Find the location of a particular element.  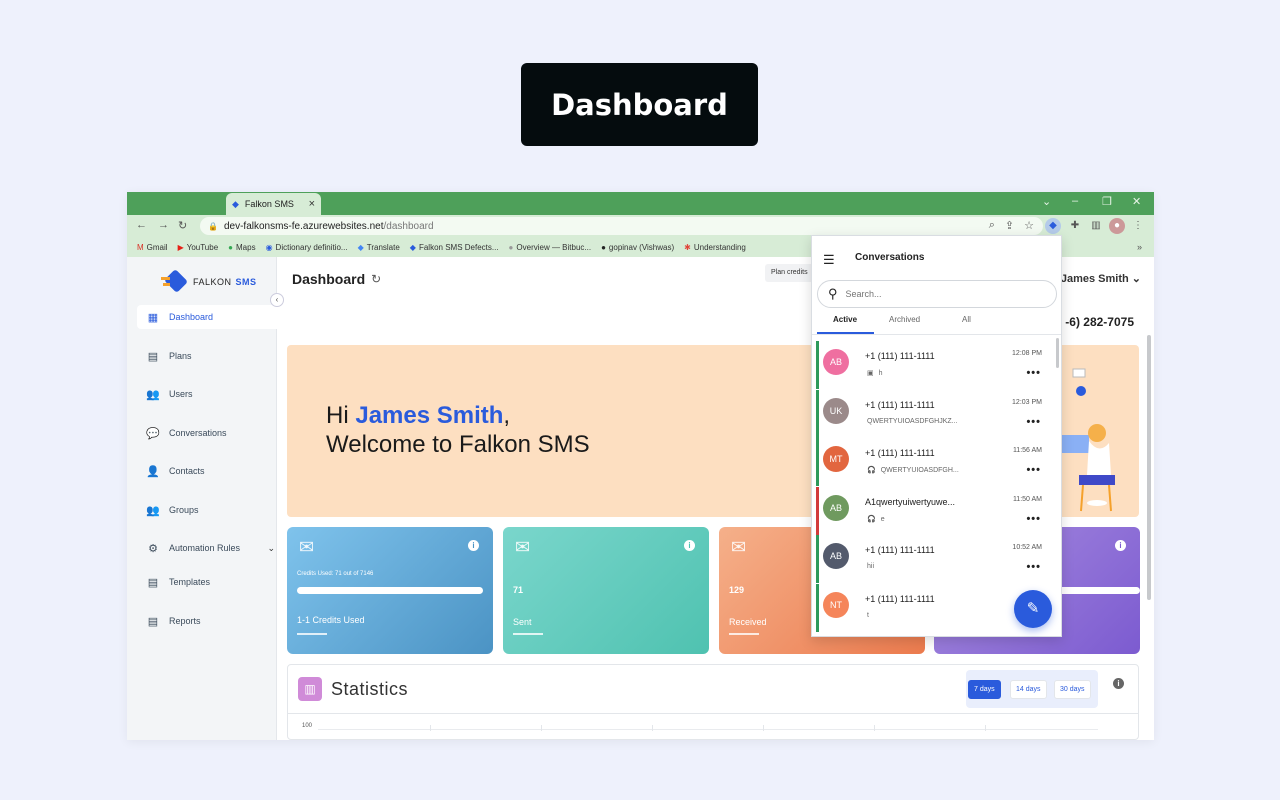

sidebar-item-automation-rules: ⚙ Automation Rules ⌄ is located at coordinates (207, 548).